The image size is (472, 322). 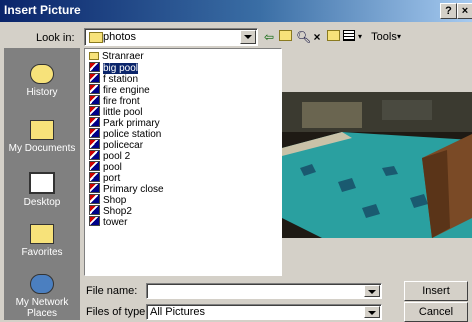 What do you see at coordinates (333, 37) in the screenshot?
I see `new-folder-icon` at bounding box center [333, 37].